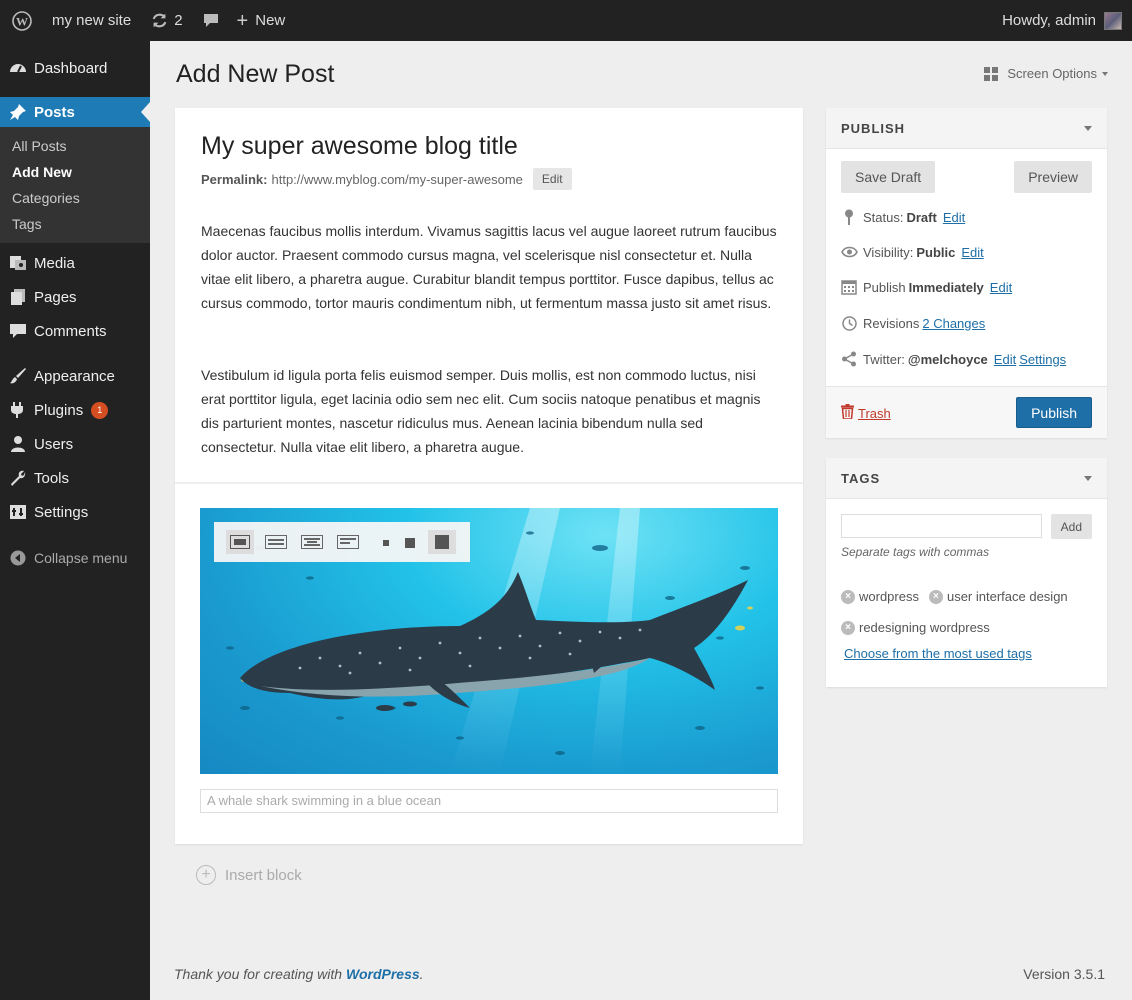 Image resolution: width=1132 pixels, height=1000 pixels. What do you see at coordinates (206, 875) in the screenshot?
I see `plus-circle-icon: +` at bounding box center [206, 875].